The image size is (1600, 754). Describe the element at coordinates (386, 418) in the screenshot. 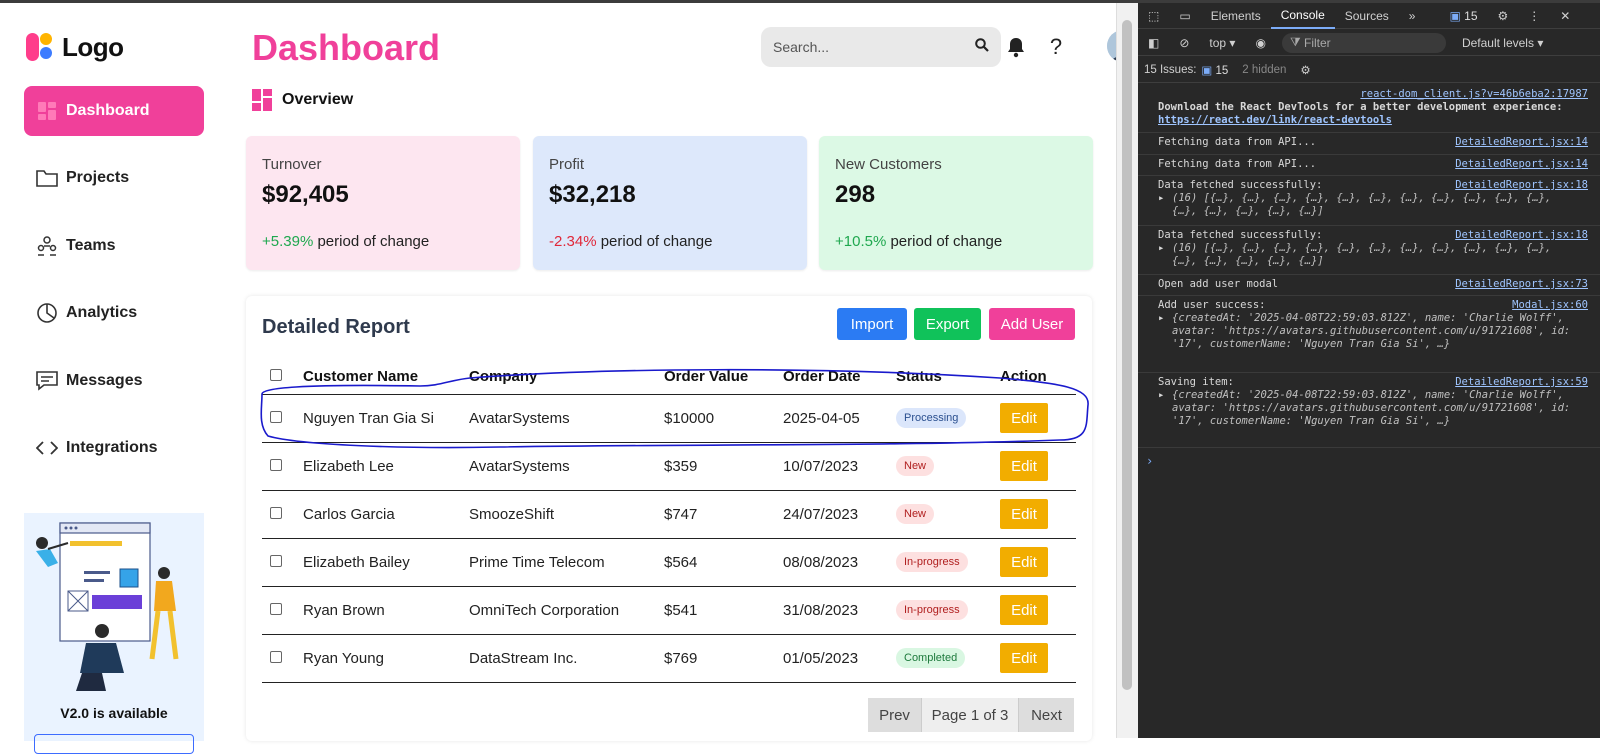

I see `customer-name-cell: Nguyen Tran Gia Si` at that location.